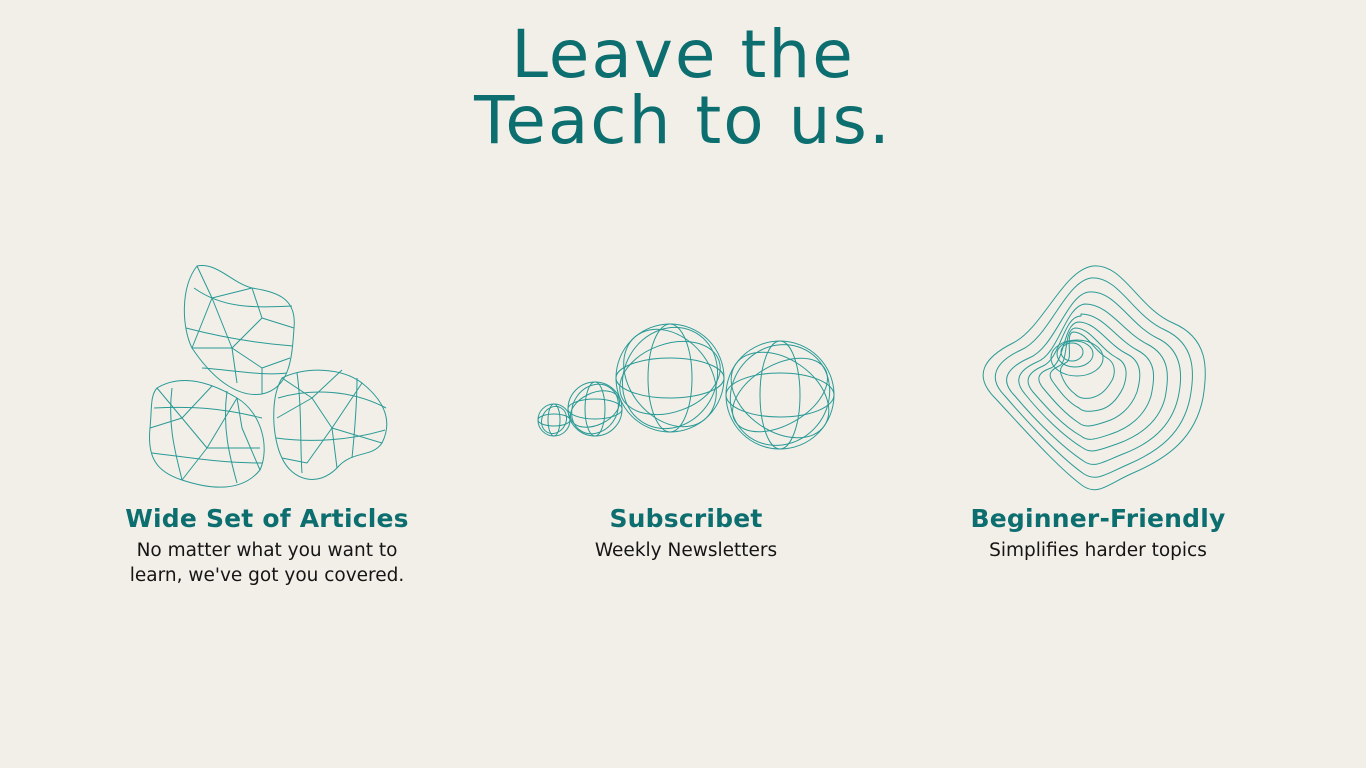 Image resolution: width=1366 pixels, height=768 pixels. I want to click on feature-title: Wide Set of Articles, so click(267, 518).